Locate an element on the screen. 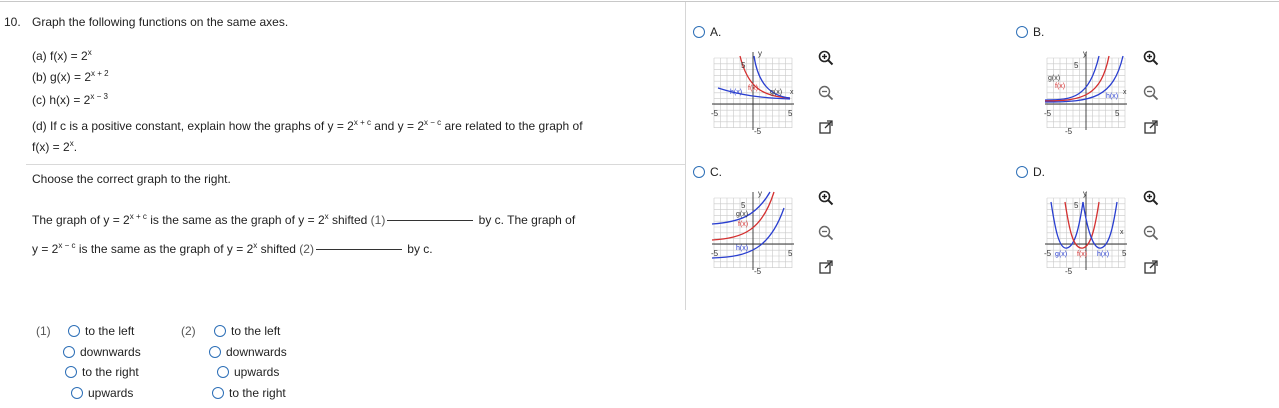 The width and height of the screenshot is (1279, 408). dropdown-1-option-1: to the left is located at coordinates (101, 331).